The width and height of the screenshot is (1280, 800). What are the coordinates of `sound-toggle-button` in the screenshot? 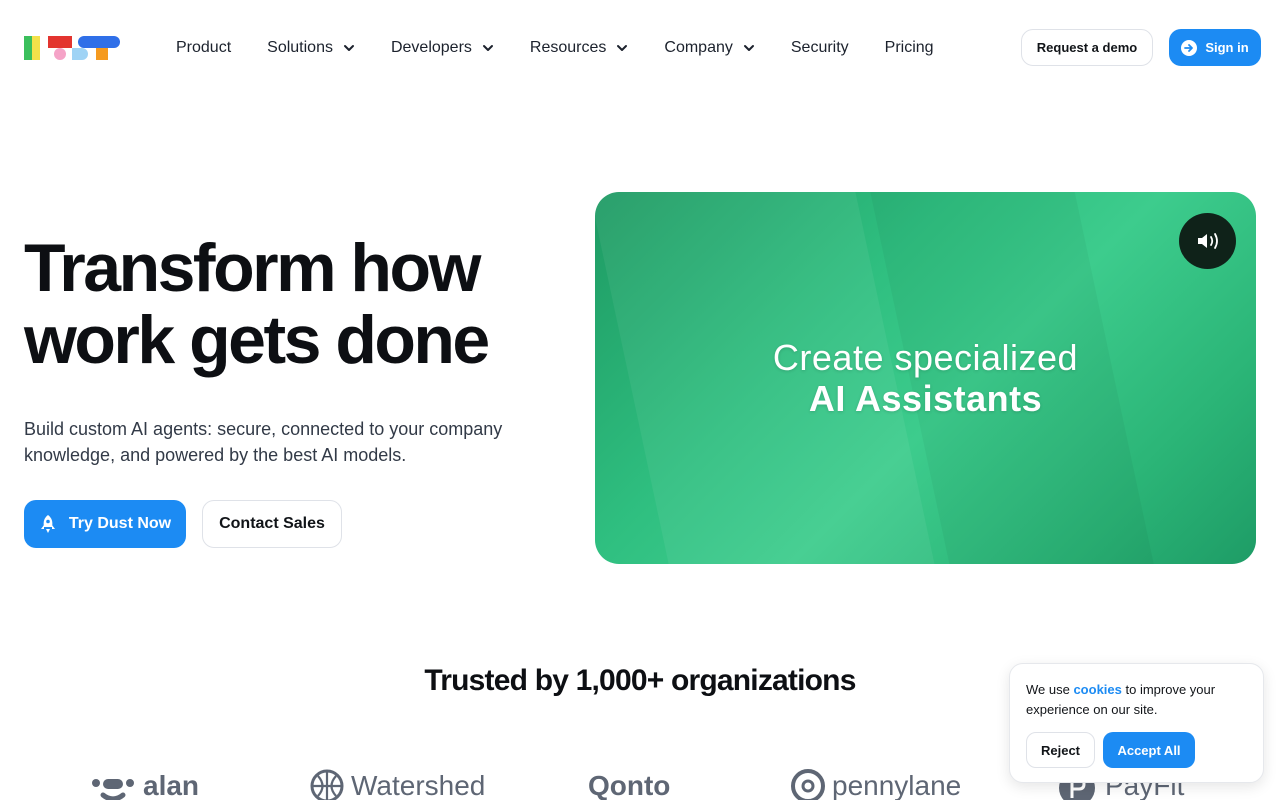 It's located at (1207, 241).